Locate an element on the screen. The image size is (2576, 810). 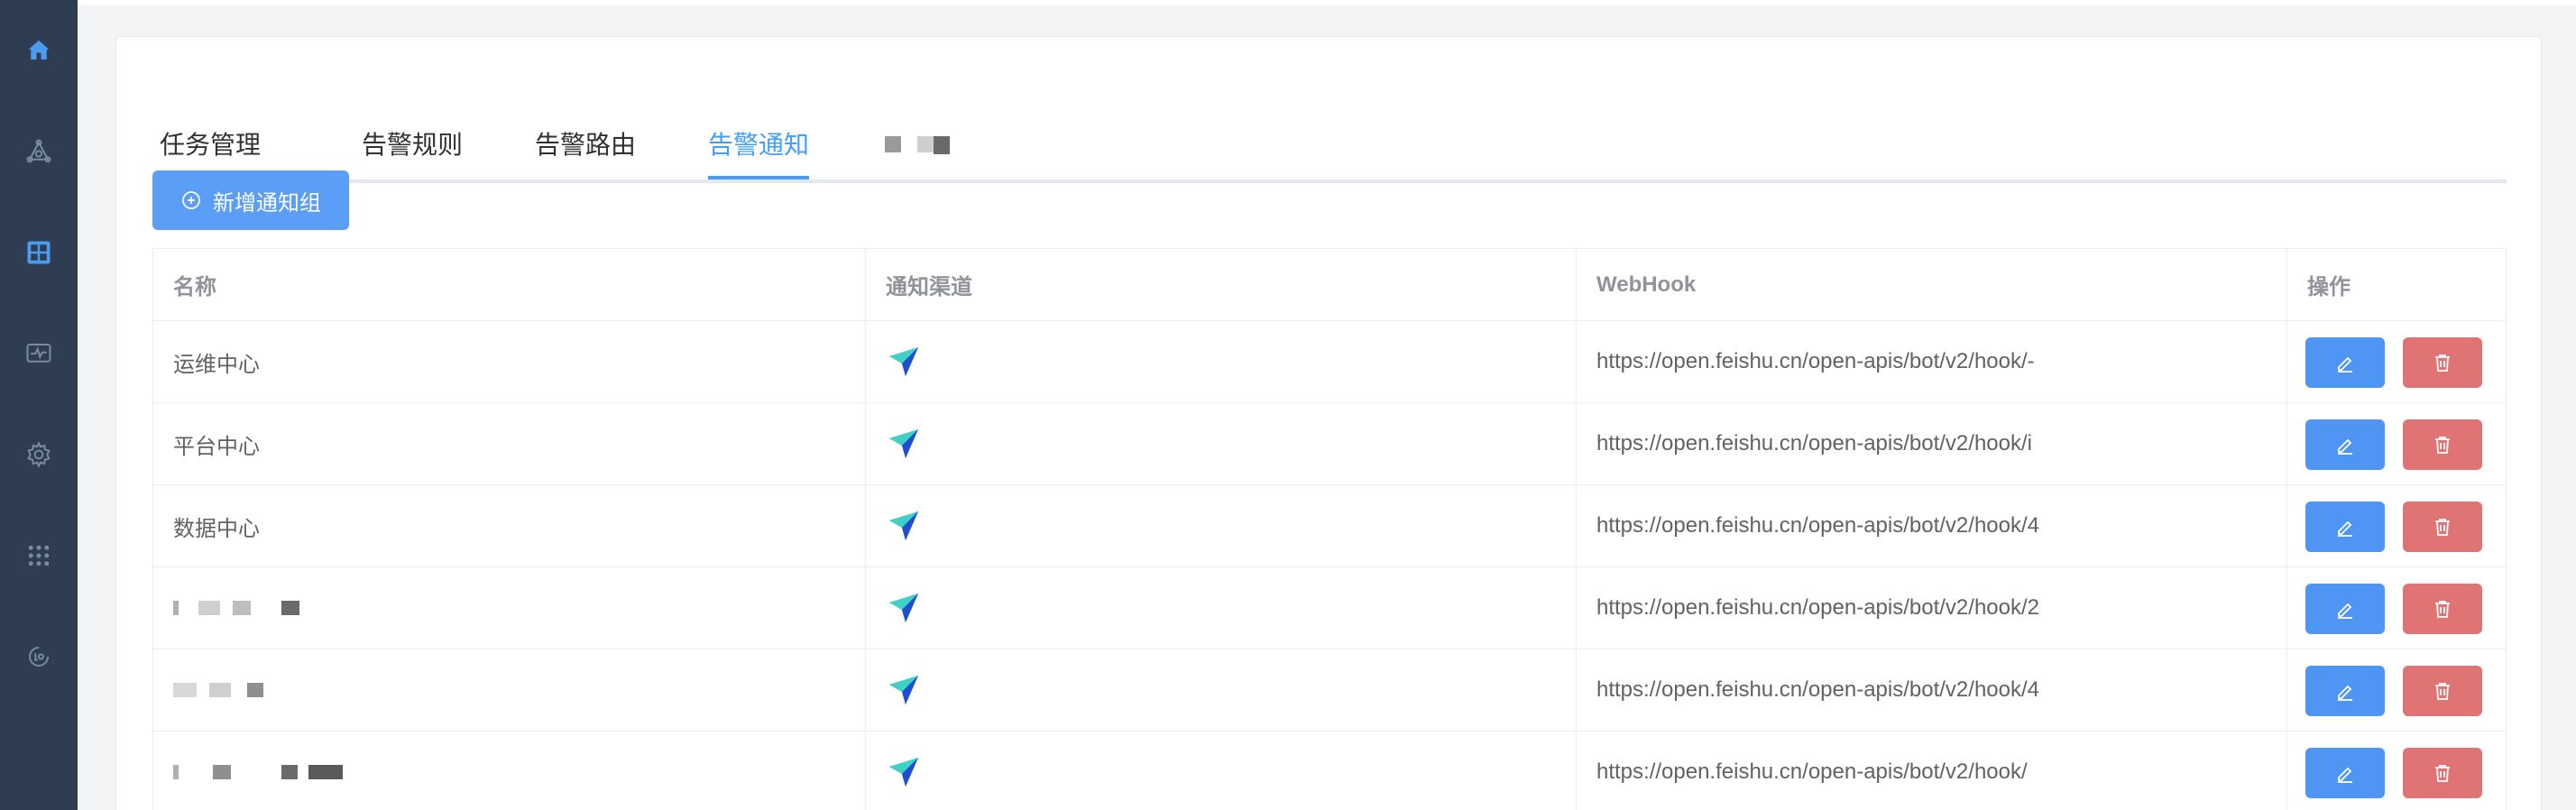
sidebar is located at coordinates (39, 405).